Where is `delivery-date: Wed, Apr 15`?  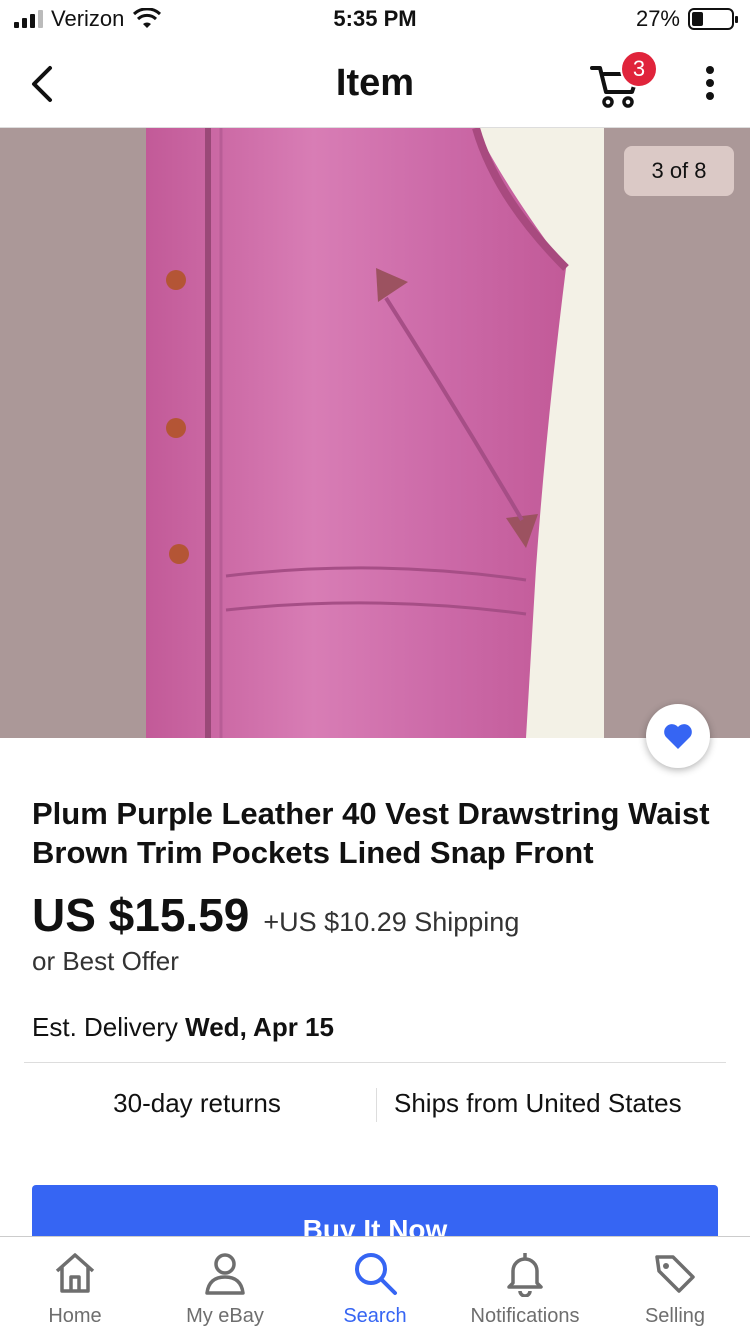
delivery-date: Wed, Apr 15 is located at coordinates (259, 1027).